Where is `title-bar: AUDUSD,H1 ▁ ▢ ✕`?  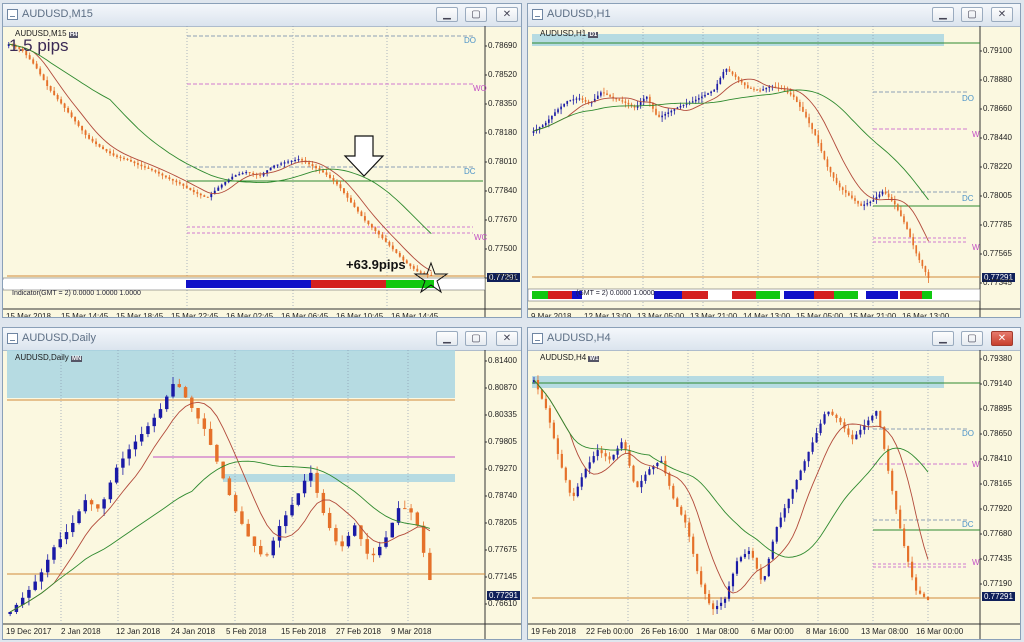
title-bar: AUDUSD,H1 ▁ ▢ ✕ is located at coordinates (774, 15).